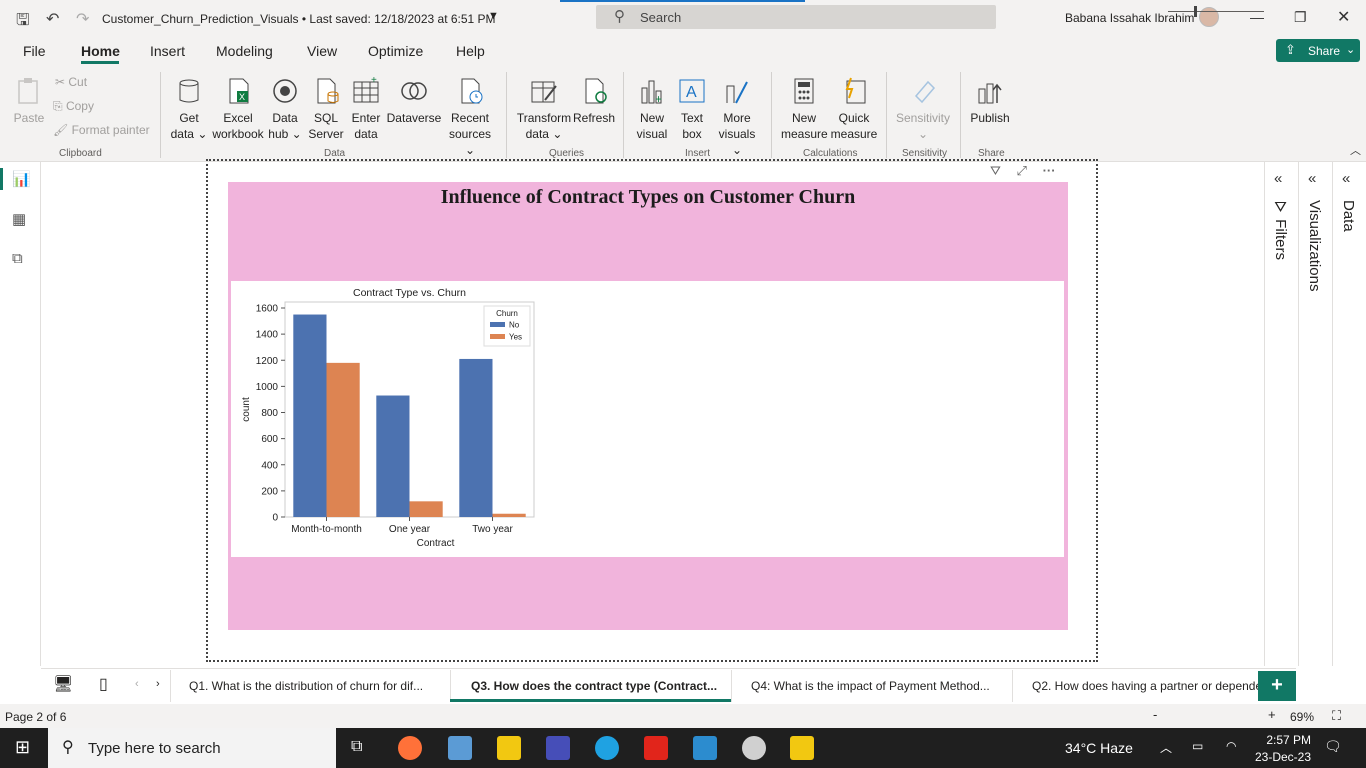 The height and width of the screenshot is (768, 1366). Describe the element at coordinates (1312, 178) in the screenshot. I see `expand-visualizations-icon: «` at that location.